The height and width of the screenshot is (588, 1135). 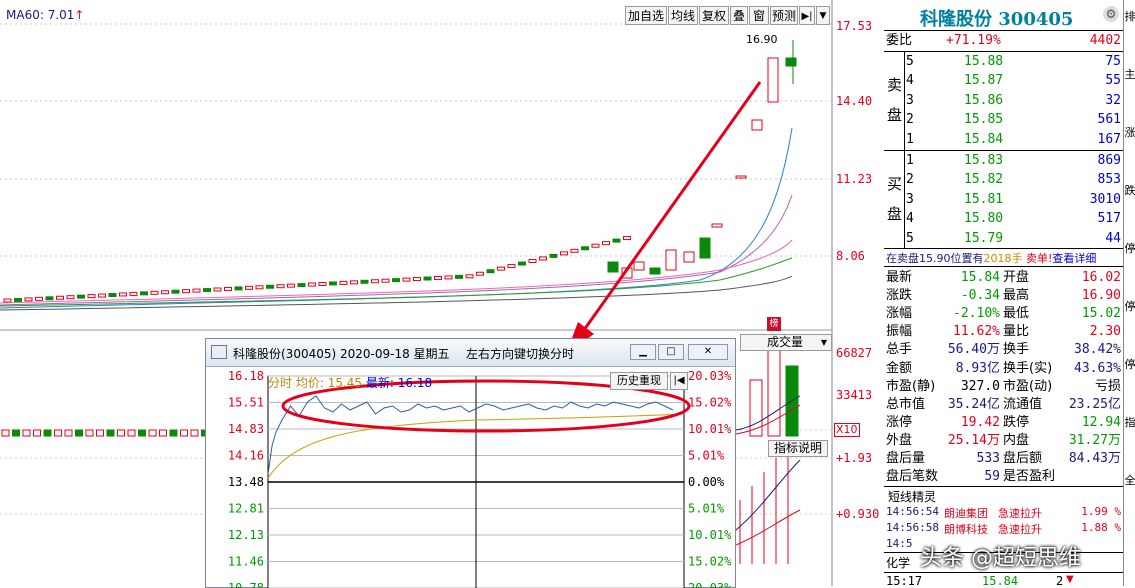 What do you see at coordinates (768, 495) in the screenshot?
I see `indicator-line` at bounding box center [768, 495].